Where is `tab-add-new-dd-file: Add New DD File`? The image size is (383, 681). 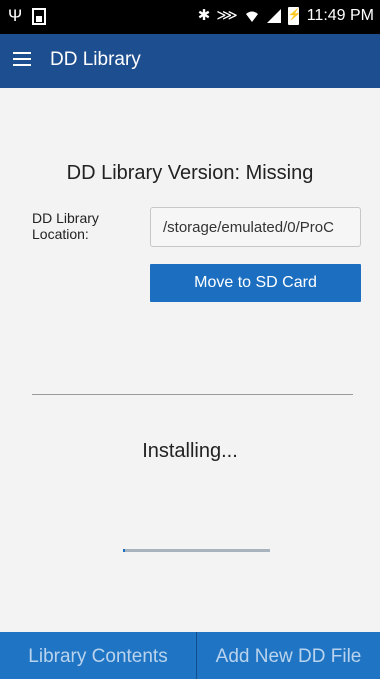 tab-add-new-dd-file: Add New DD File is located at coordinates (288, 655).